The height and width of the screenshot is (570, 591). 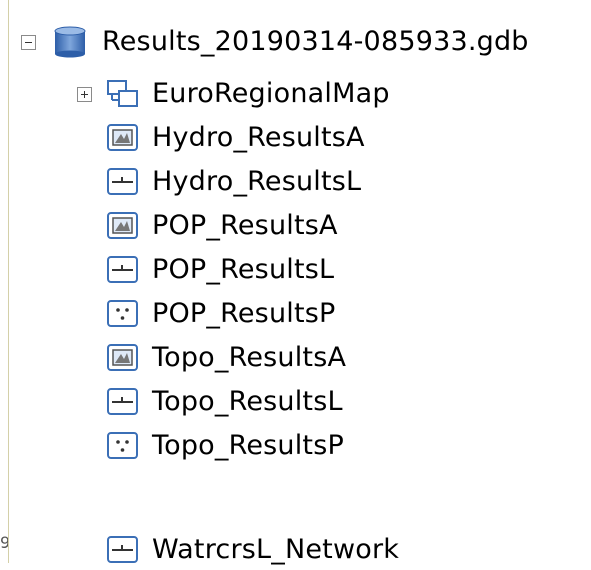 I want to click on geodatabase-icon, so click(x=70, y=42).